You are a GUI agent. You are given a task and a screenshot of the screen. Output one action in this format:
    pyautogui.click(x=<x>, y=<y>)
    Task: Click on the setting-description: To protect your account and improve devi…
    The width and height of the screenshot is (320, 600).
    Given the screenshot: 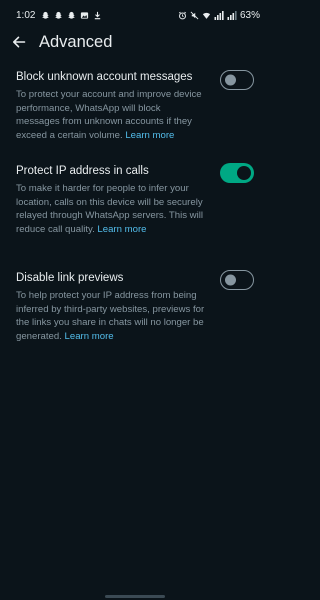 What is the action you would take?
    pyautogui.click(x=111, y=115)
    